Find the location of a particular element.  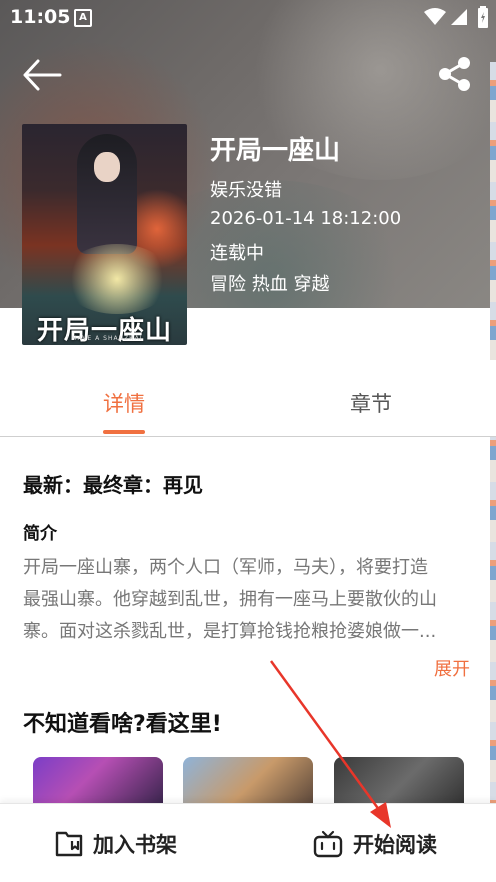

start-reading-label: 开始阅读 is located at coordinates (395, 845).